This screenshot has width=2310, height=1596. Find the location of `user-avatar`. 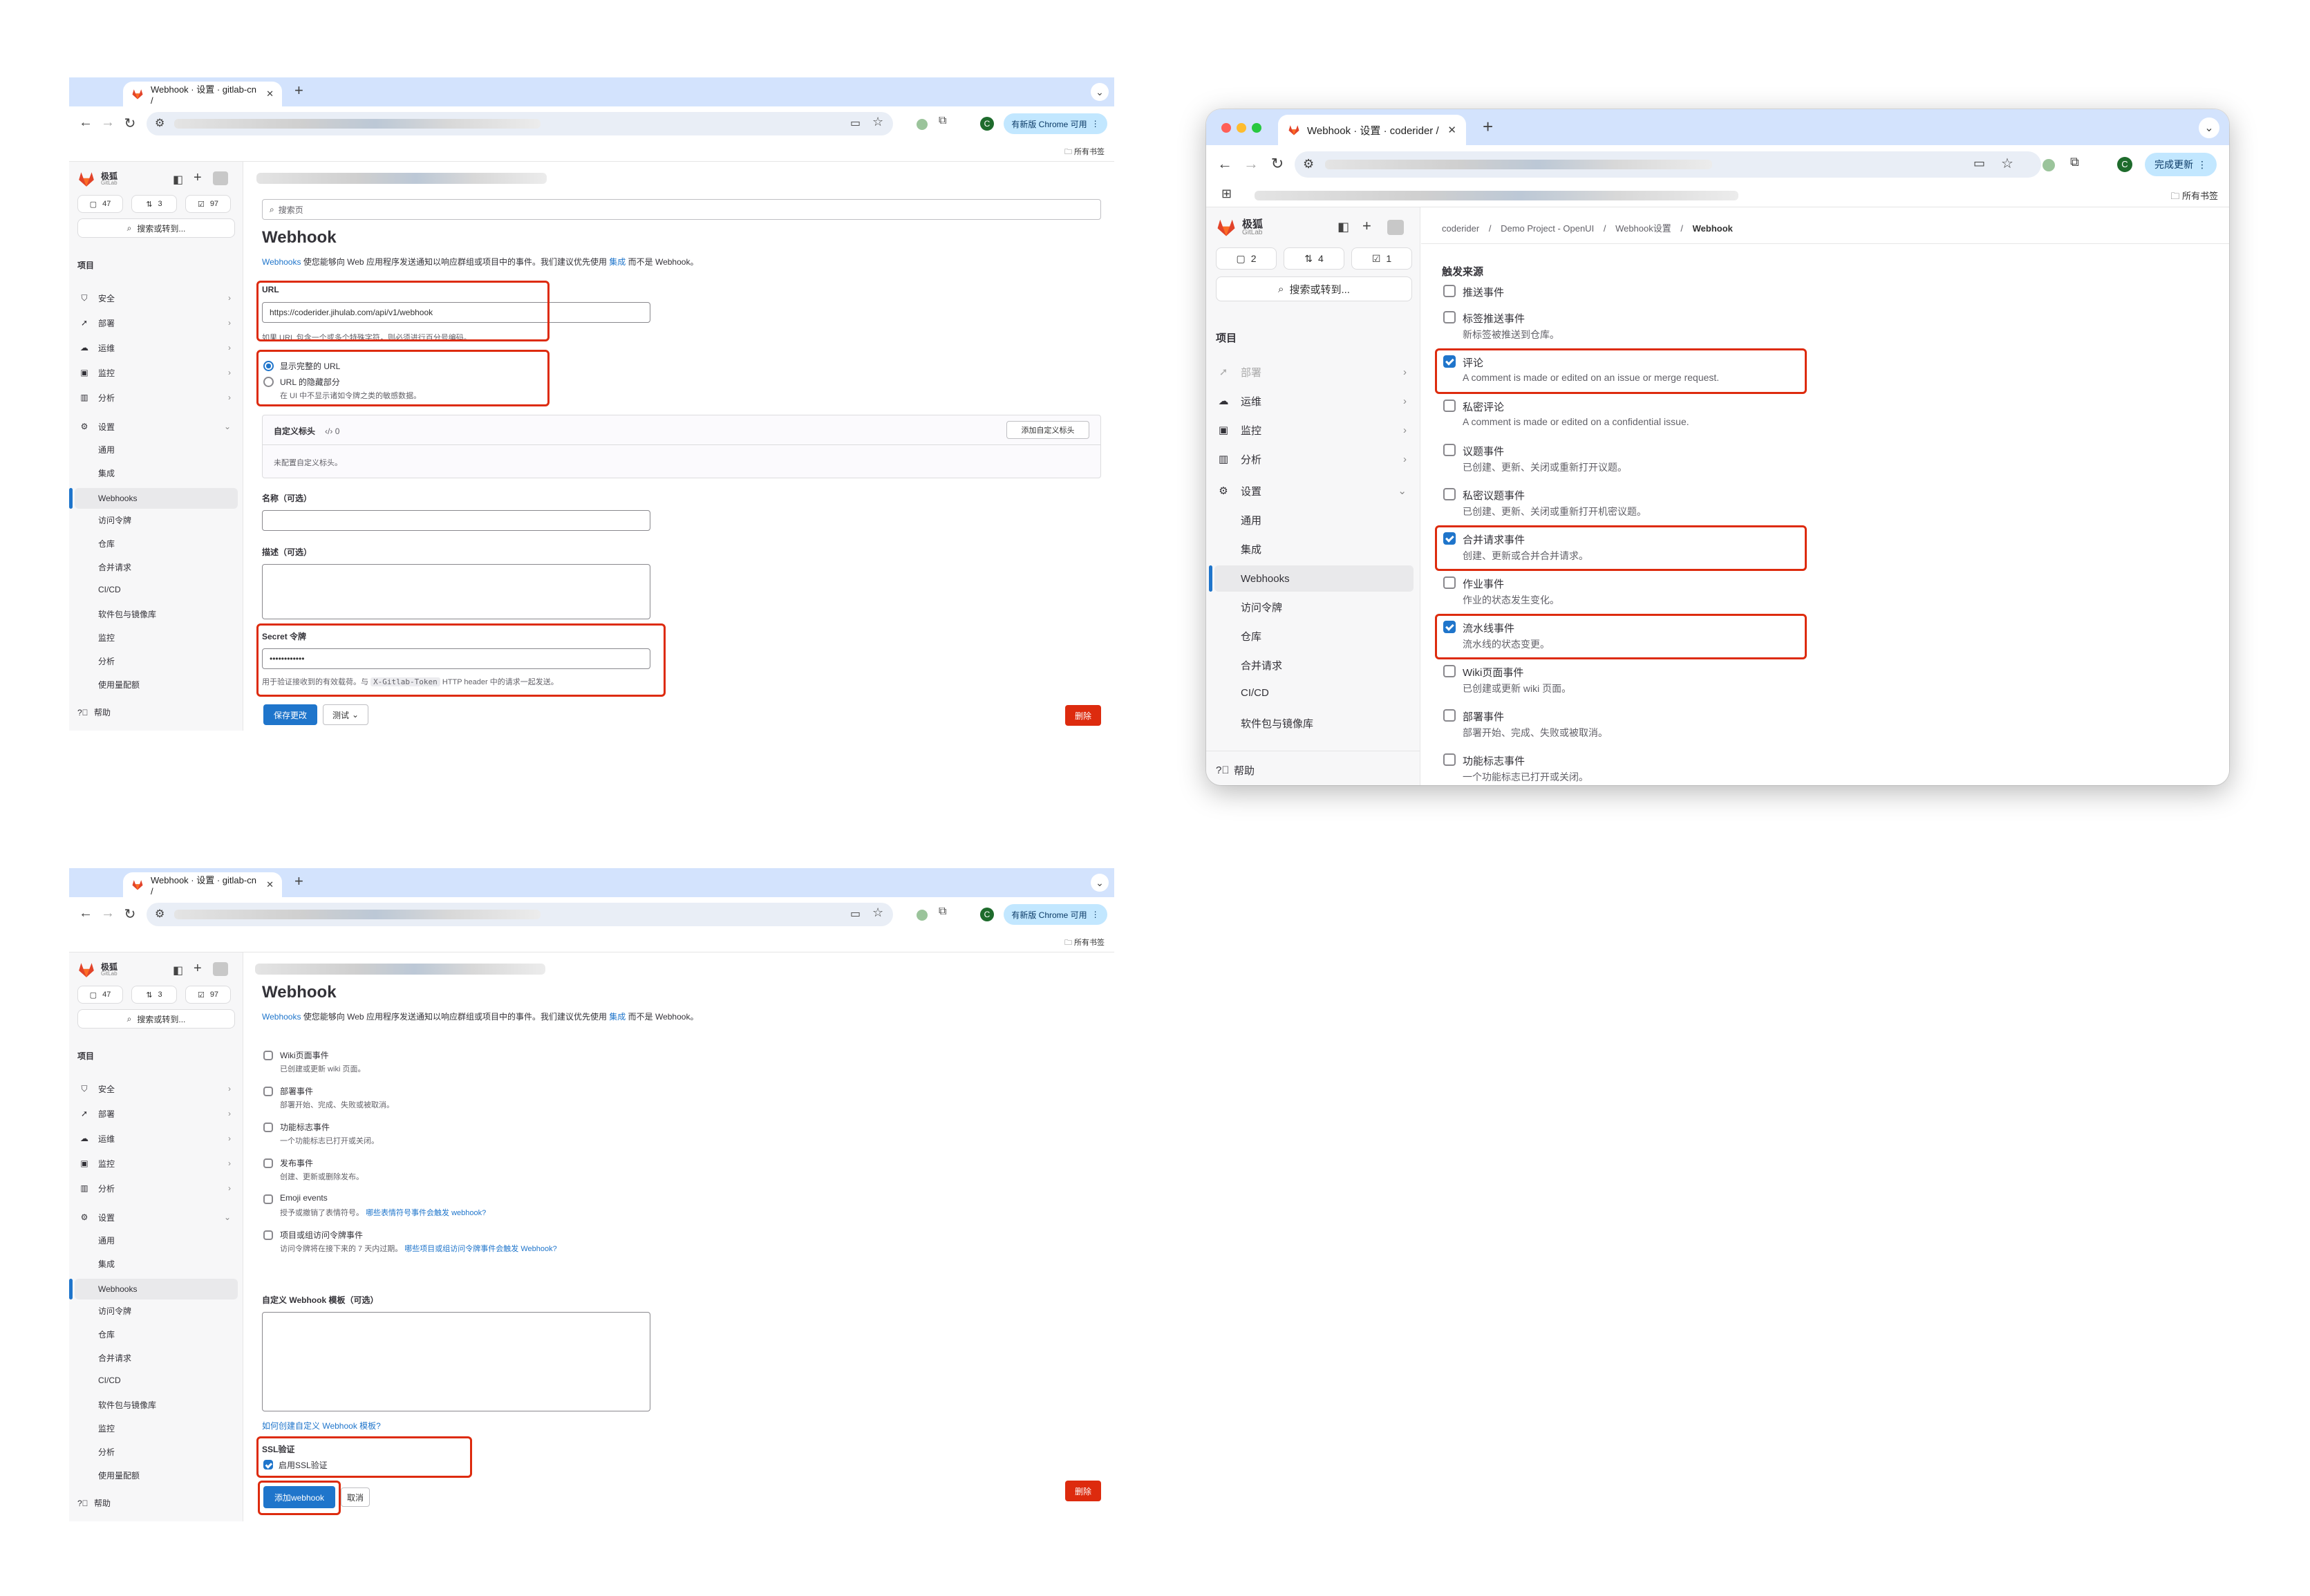

user-avatar is located at coordinates (1395, 227).